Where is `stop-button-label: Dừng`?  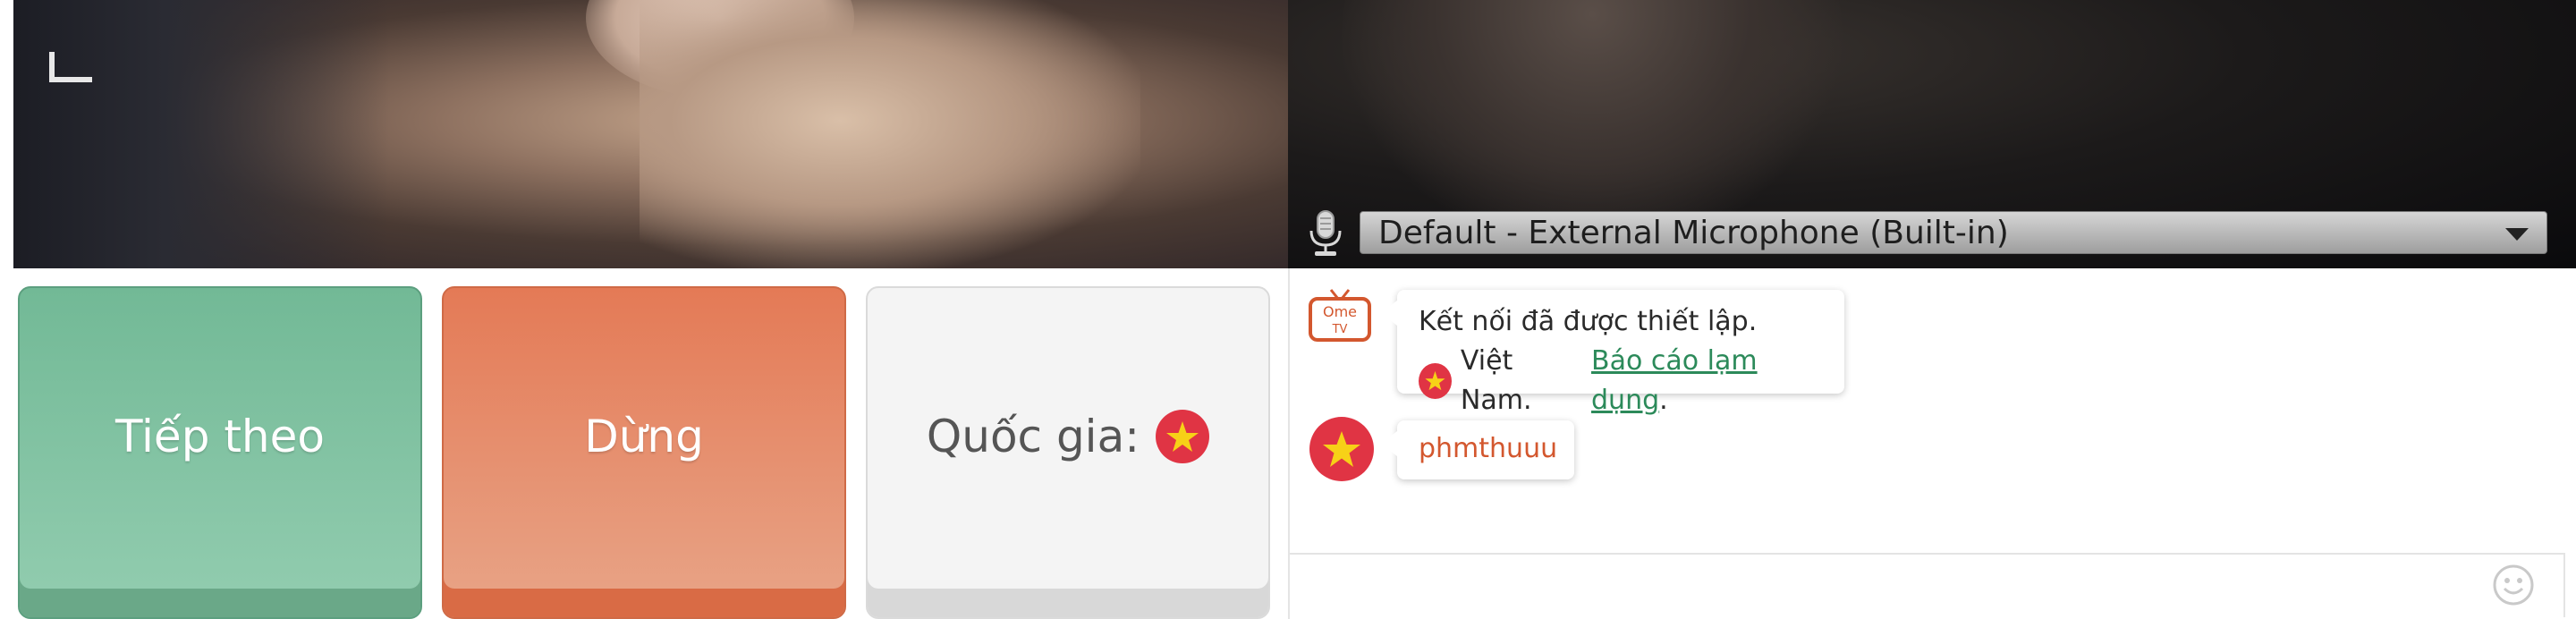 stop-button-label: Dừng is located at coordinates (644, 436).